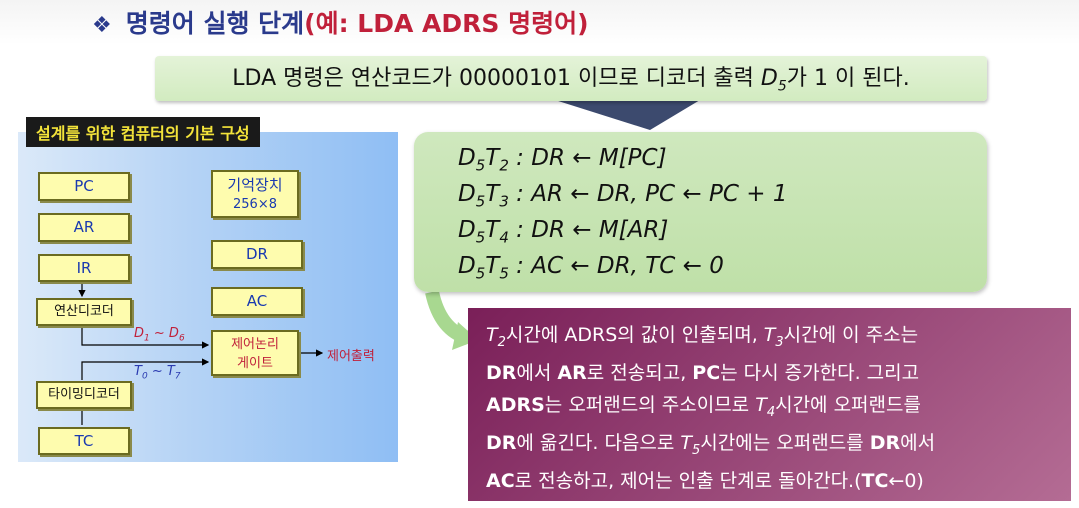 This screenshot has height=508, width=1079. What do you see at coordinates (504, 237) in the screenshot?
I see `eq-t-sub: 4` at bounding box center [504, 237].